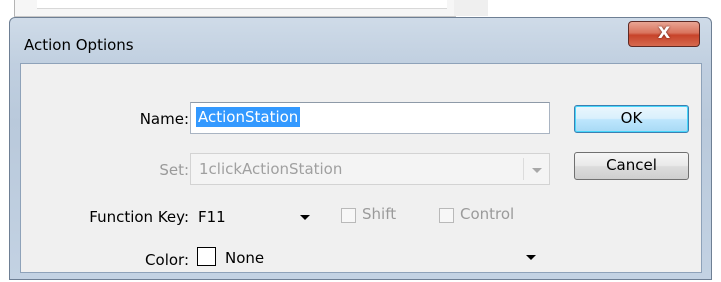 This screenshot has height=282, width=721. Describe the element at coordinates (212, 217) in the screenshot. I see `function-key-value: F11` at that location.